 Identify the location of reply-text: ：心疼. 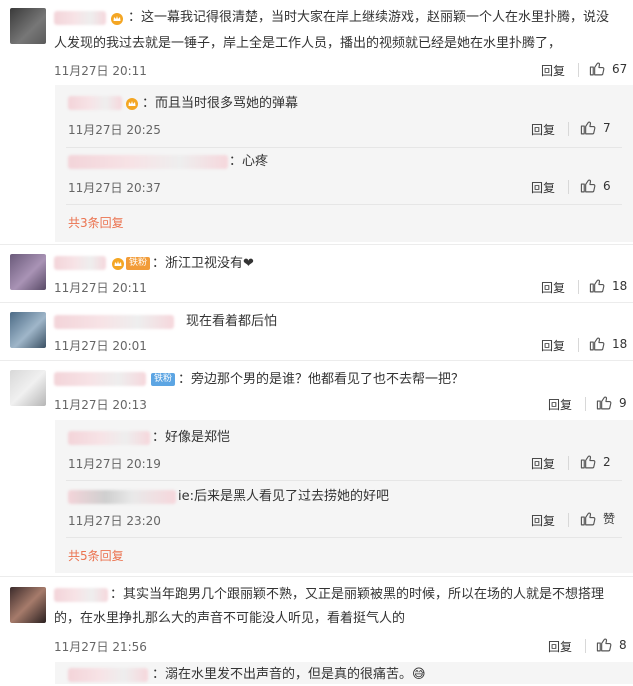
(249, 161).